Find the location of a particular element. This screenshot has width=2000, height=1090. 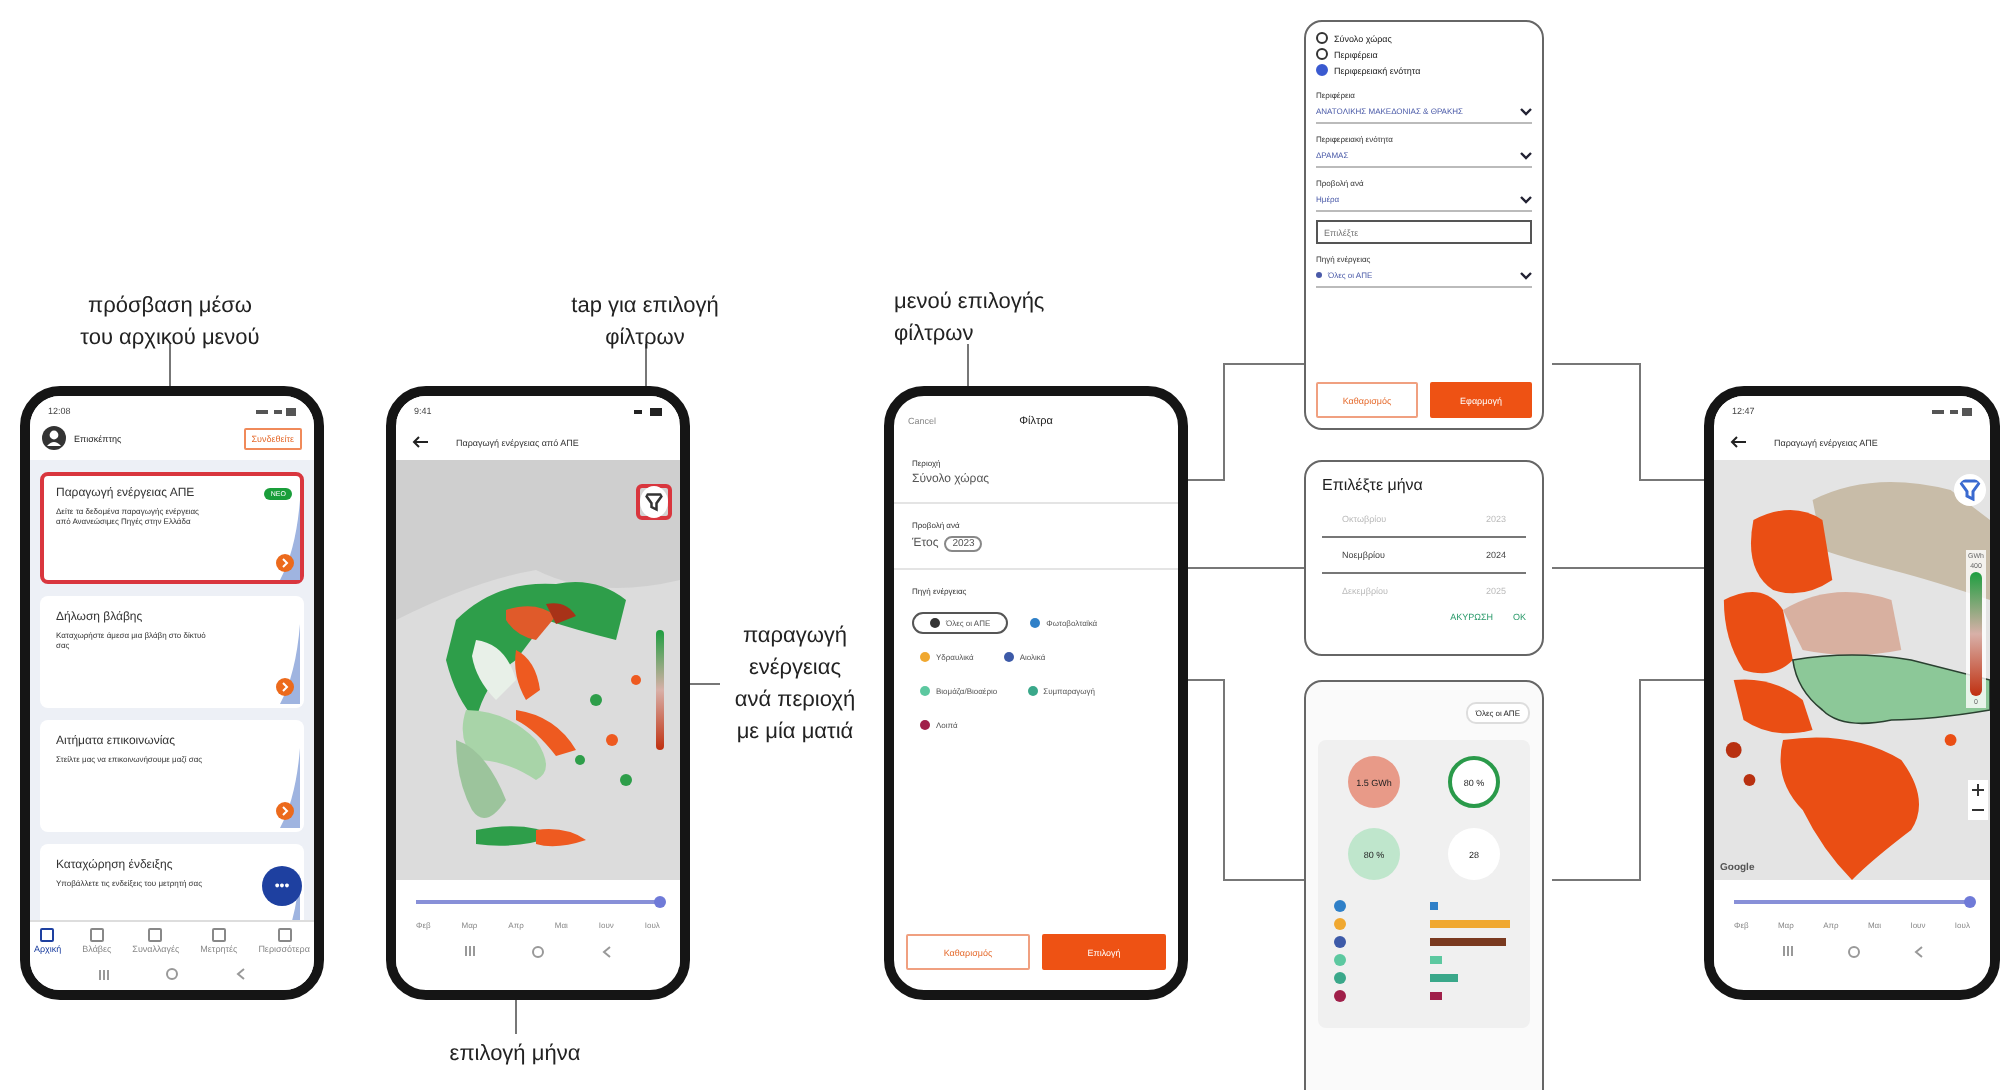

avatar-icon is located at coordinates (54, 438).